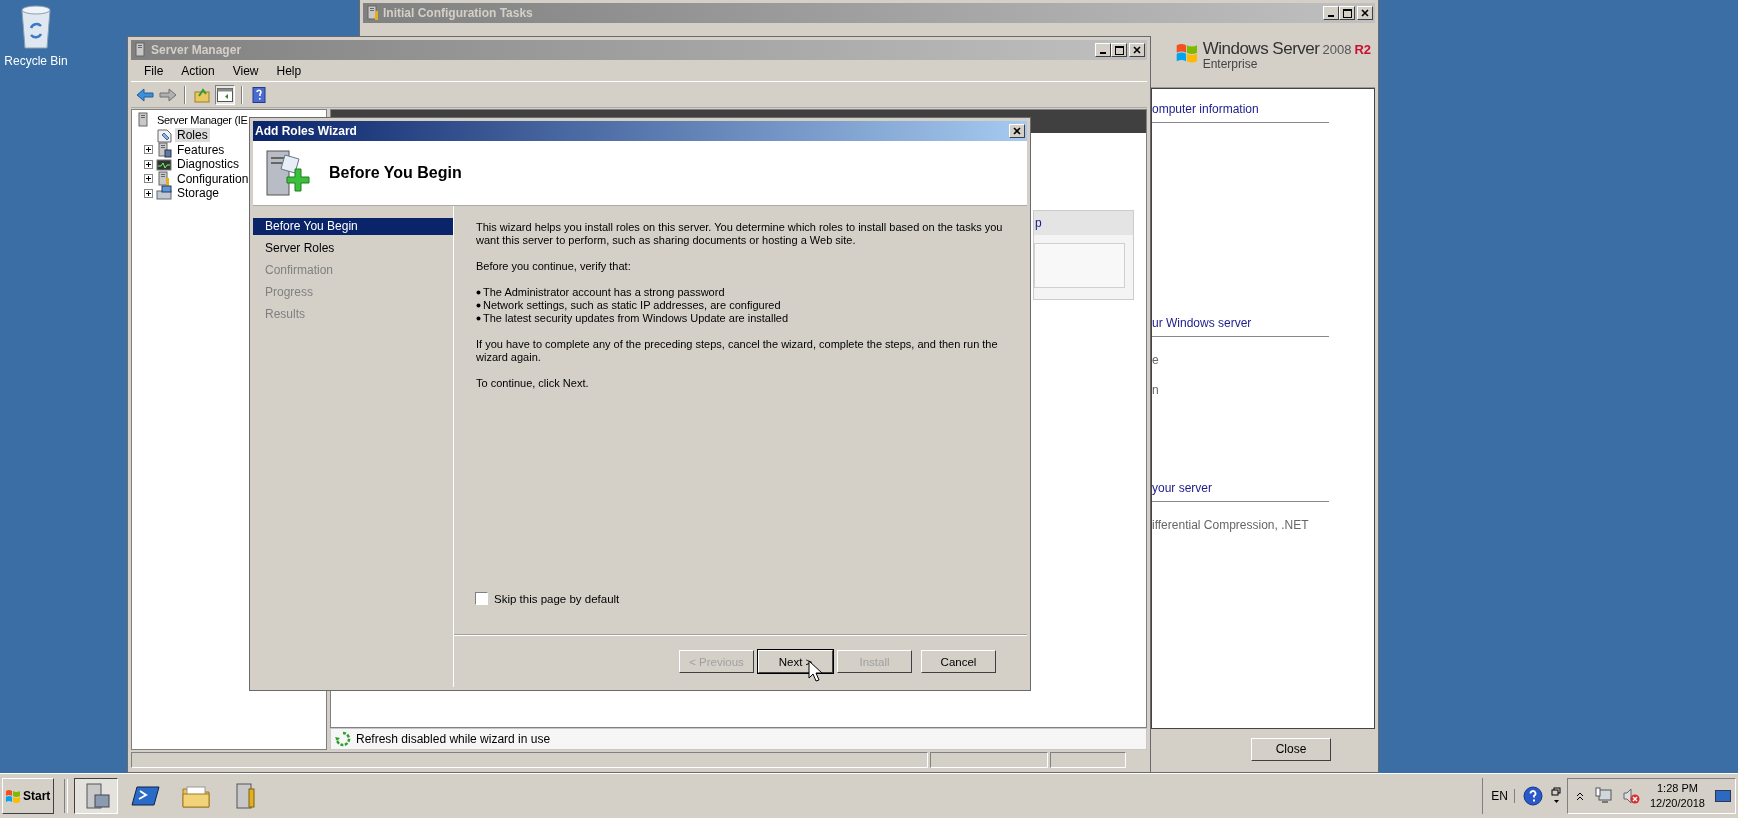  I want to click on features-icon, so click(164, 149).